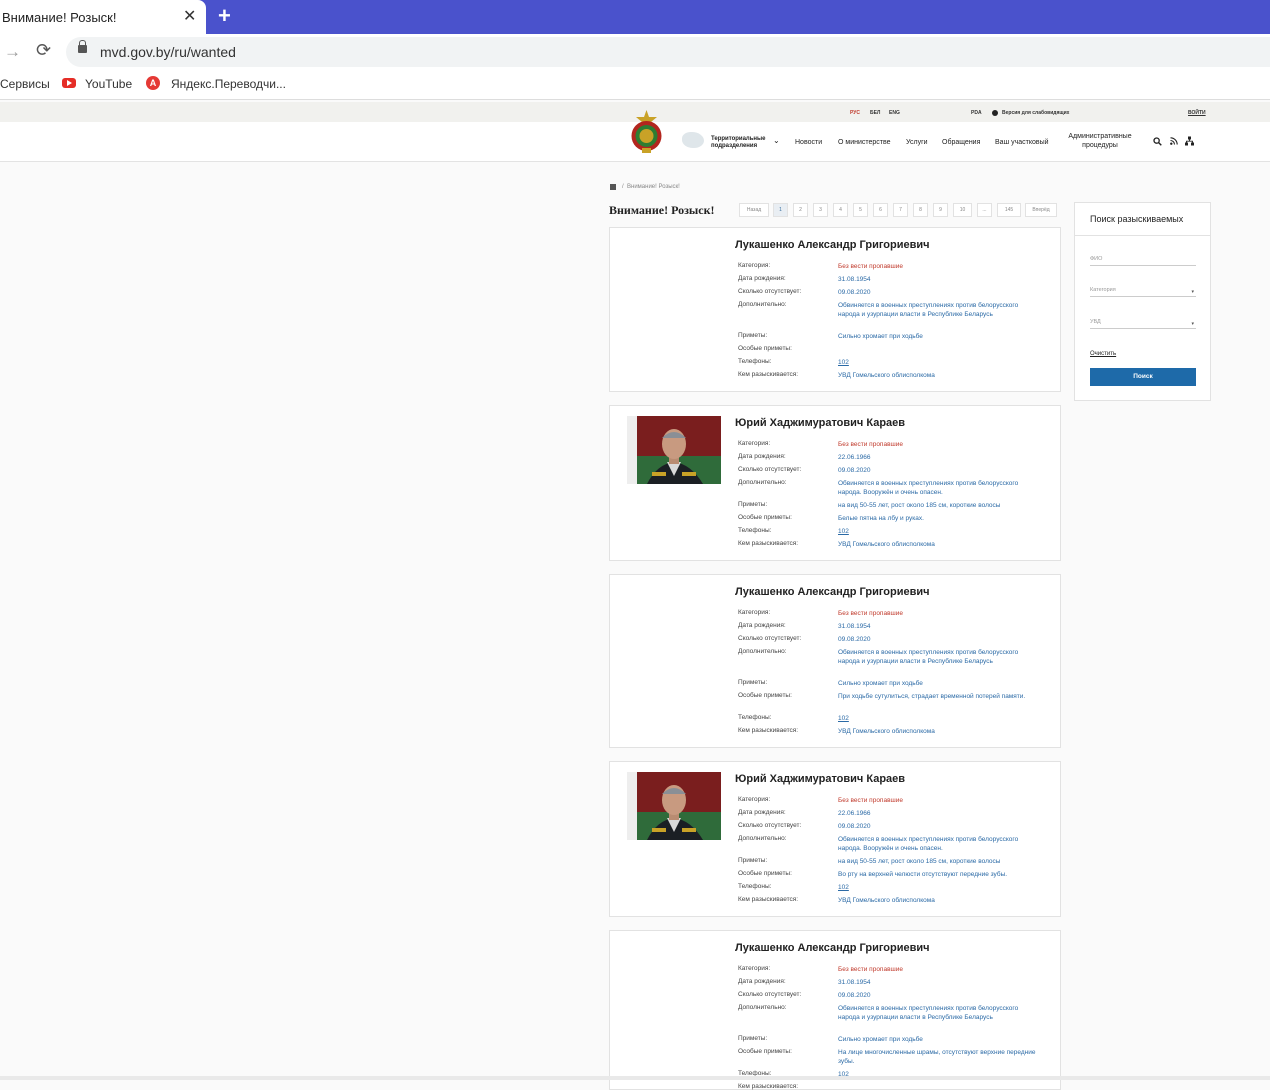  I want to click on fio-input: ФИО, so click(1143, 261).